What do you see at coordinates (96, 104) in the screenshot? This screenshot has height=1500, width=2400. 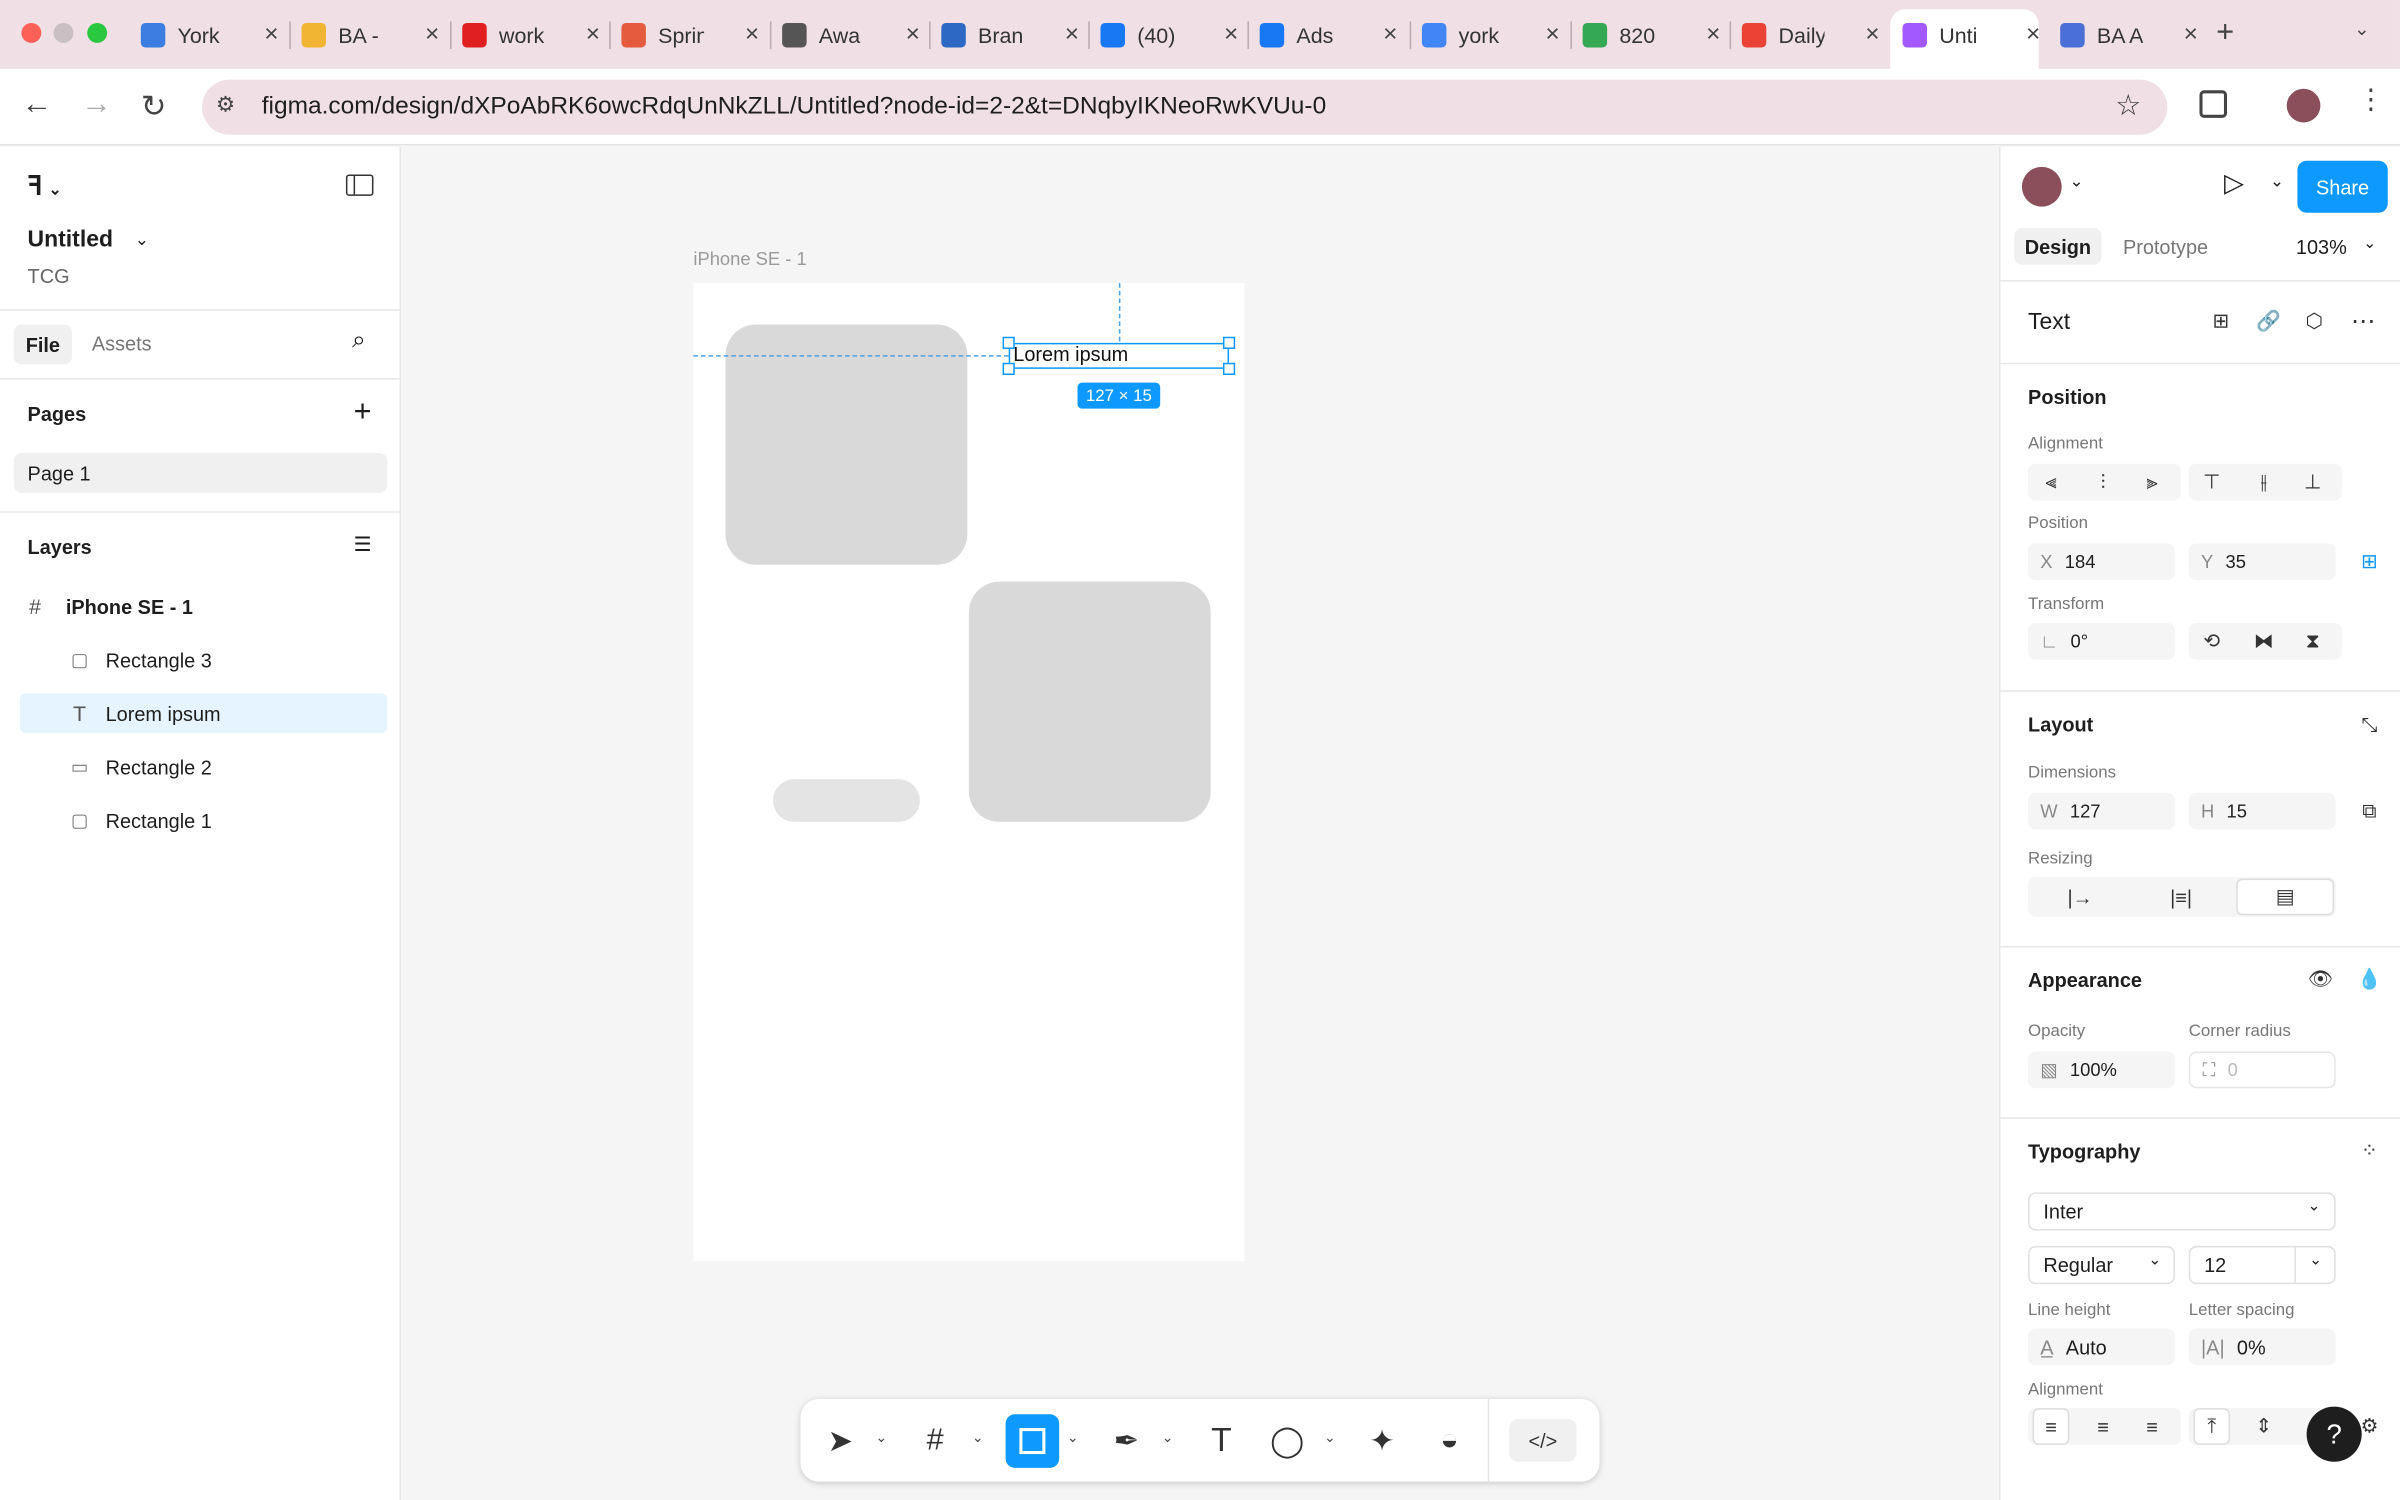 I see `forward-button: →` at bounding box center [96, 104].